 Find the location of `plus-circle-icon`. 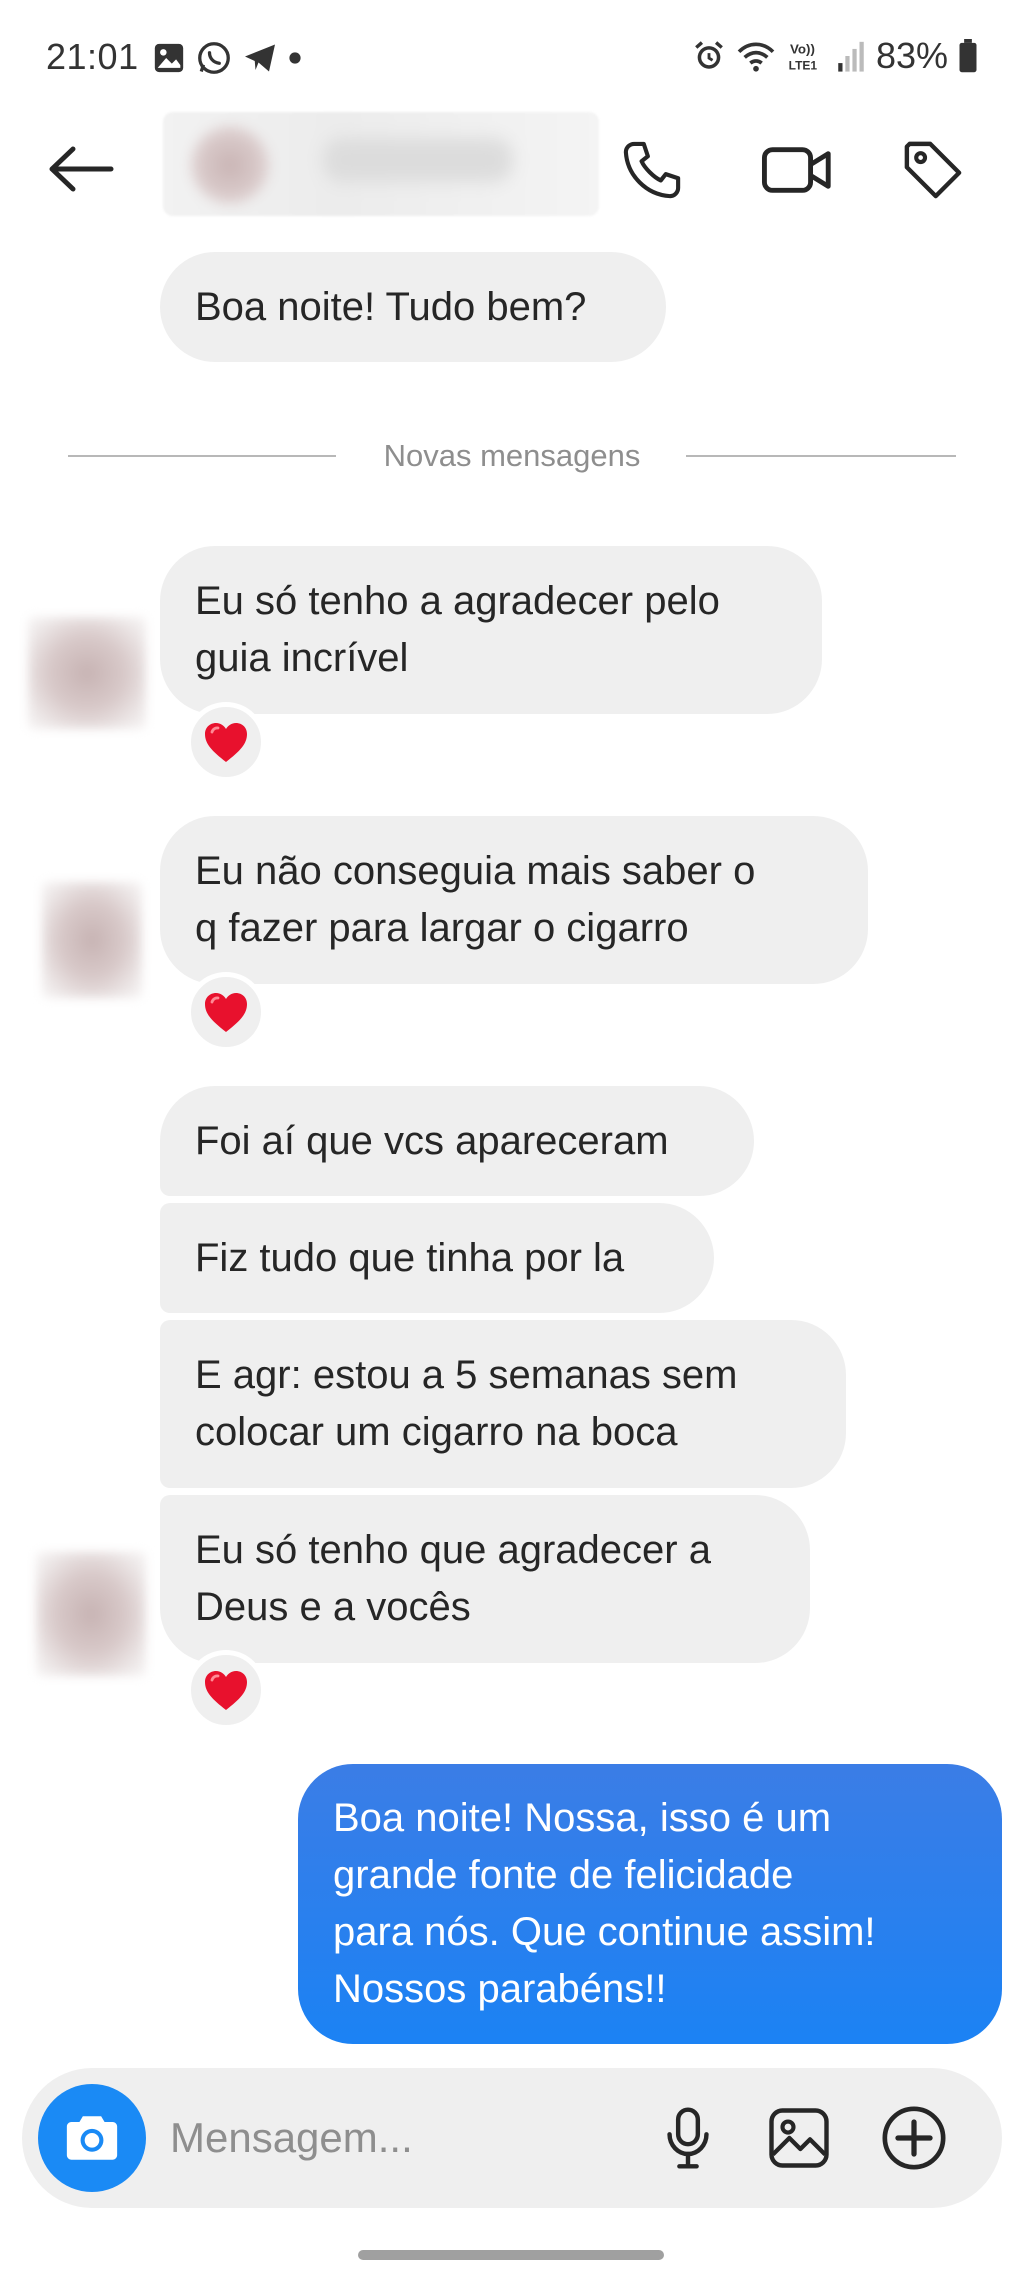

plus-circle-icon is located at coordinates (914, 2138).